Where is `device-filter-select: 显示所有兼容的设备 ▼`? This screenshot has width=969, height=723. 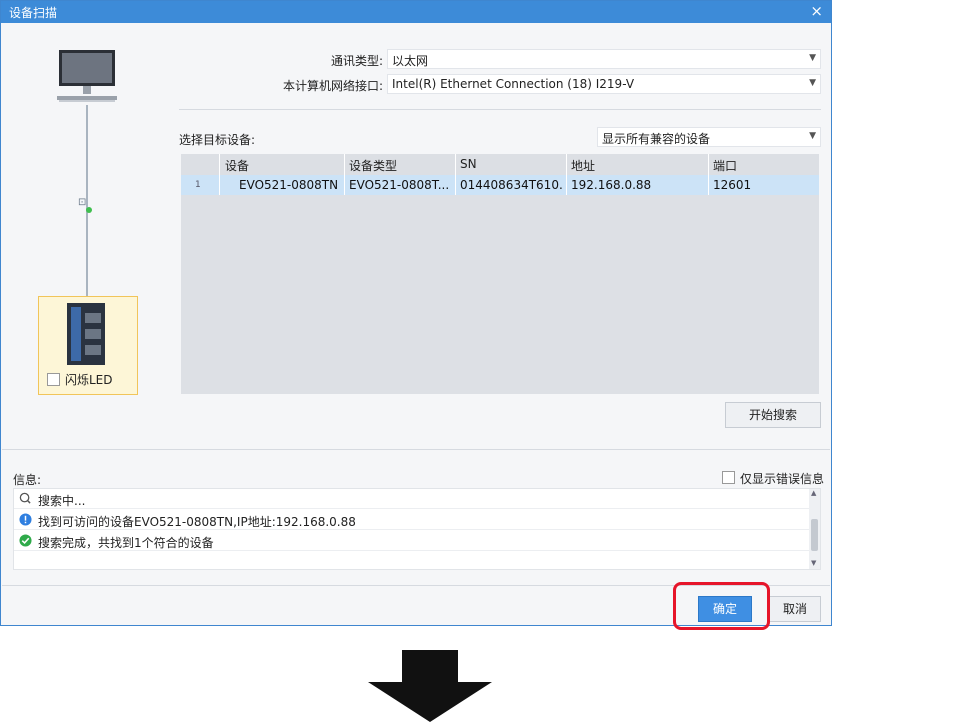 device-filter-select: 显示所有兼容的设备 ▼ is located at coordinates (709, 137).